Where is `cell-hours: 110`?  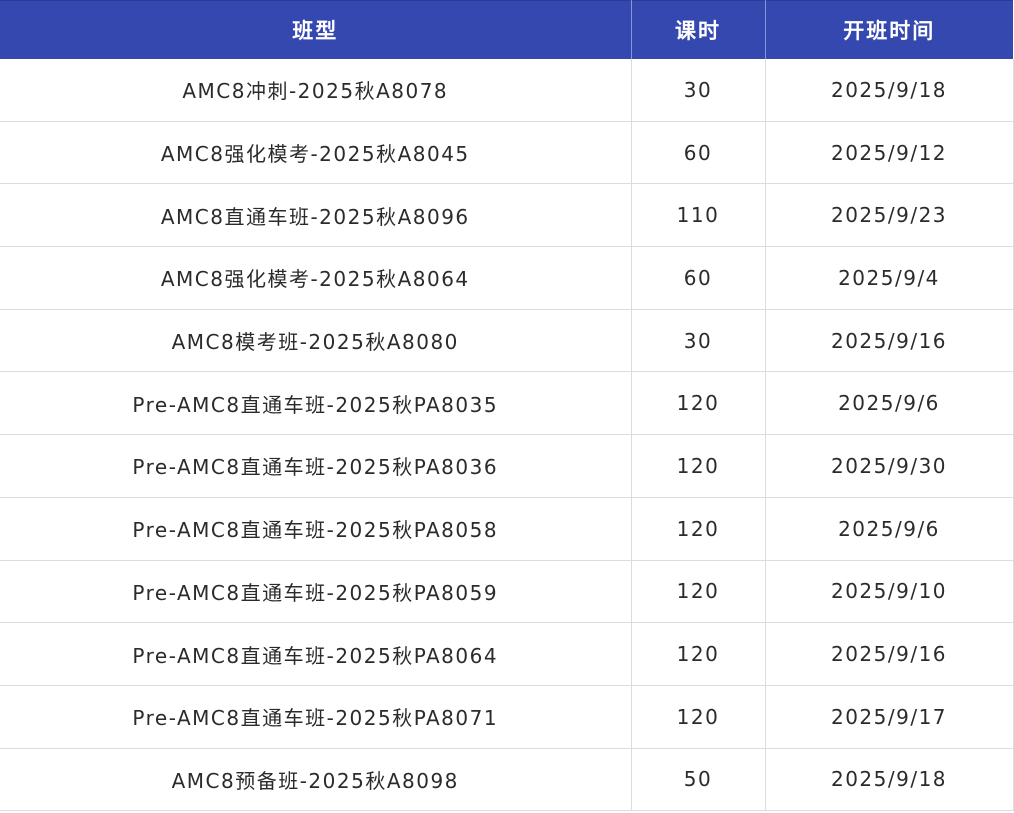
cell-hours: 110 is located at coordinates (698, 215).